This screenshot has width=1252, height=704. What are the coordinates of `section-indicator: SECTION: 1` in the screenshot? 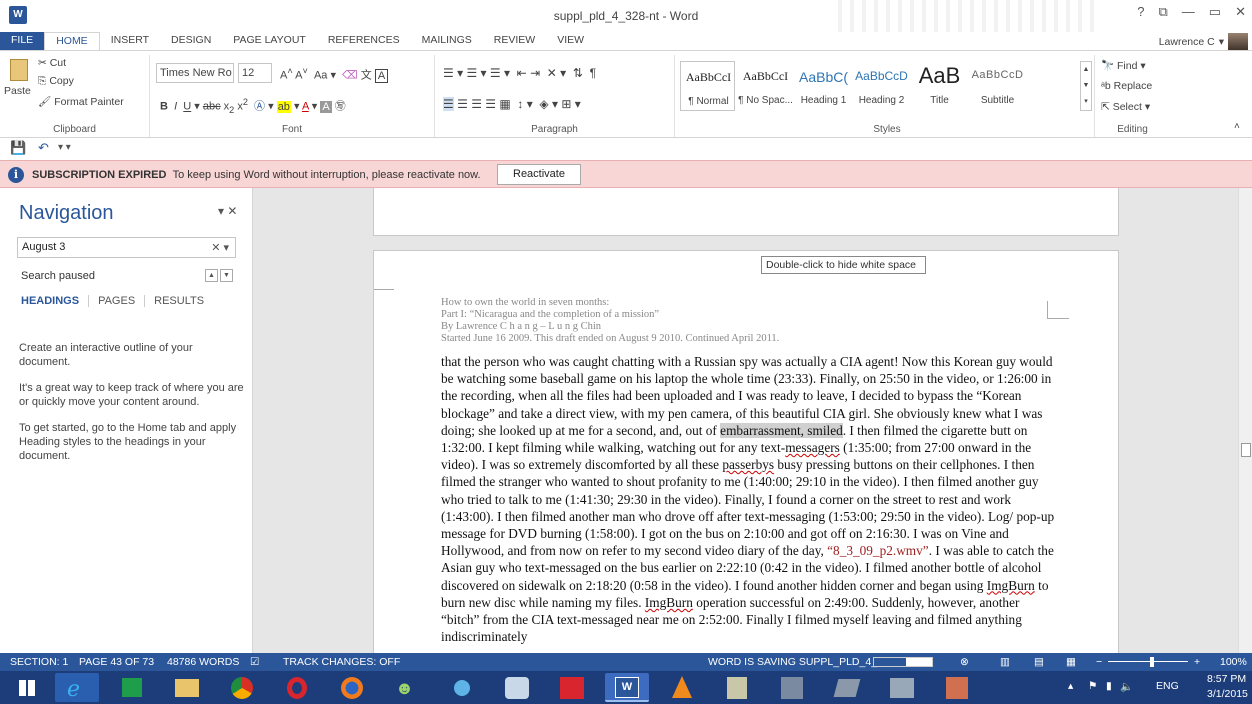 It's located at (39, 662).